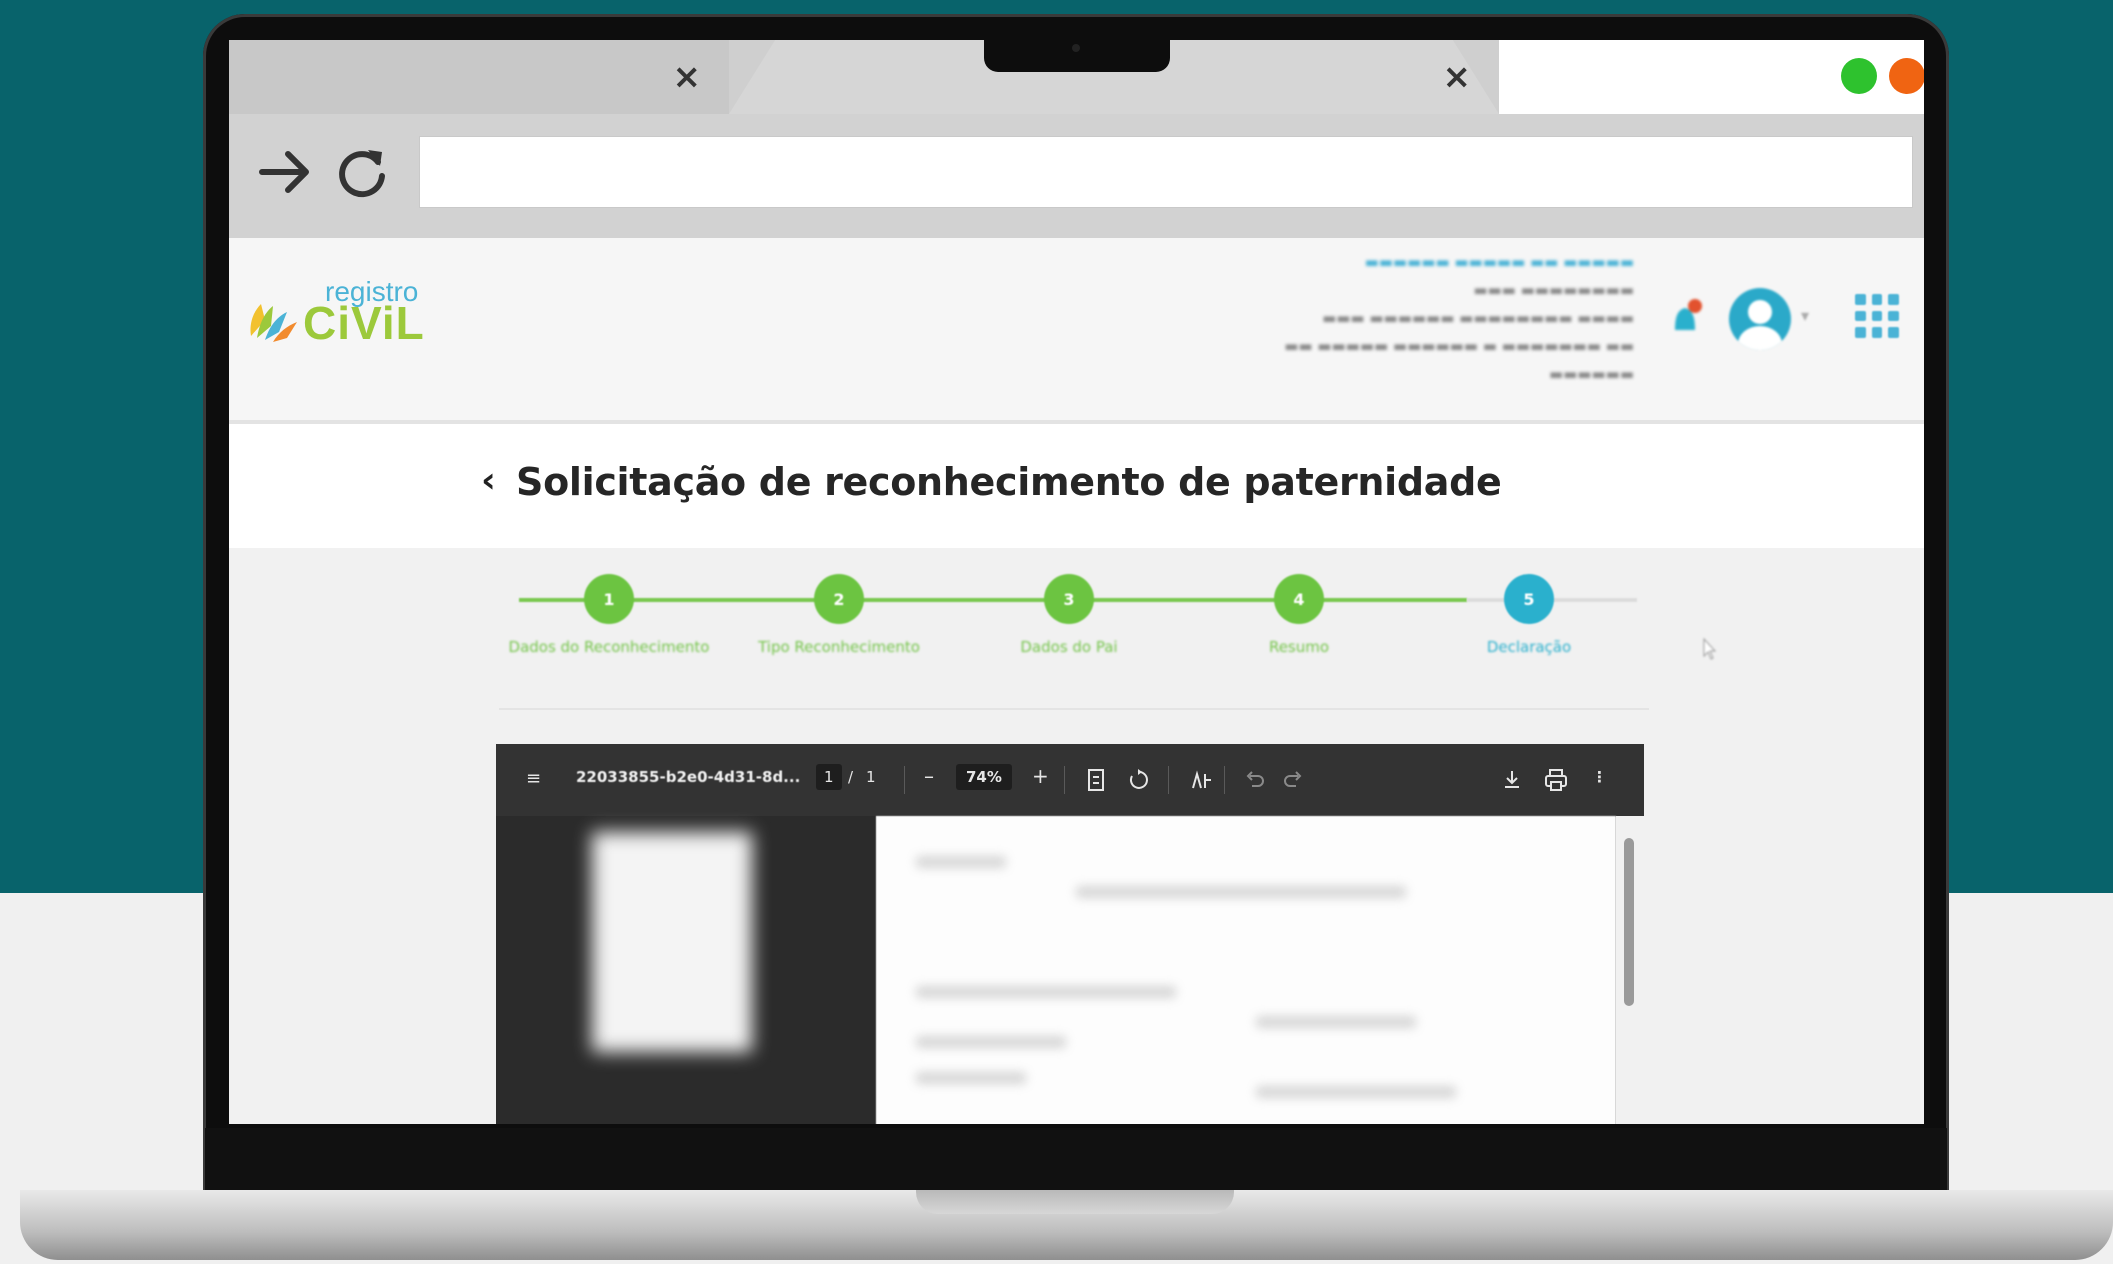 The width and height of the screenshot is (2113, 1264). I want to click on laptop-opening-groove, so click(1075, 1202).